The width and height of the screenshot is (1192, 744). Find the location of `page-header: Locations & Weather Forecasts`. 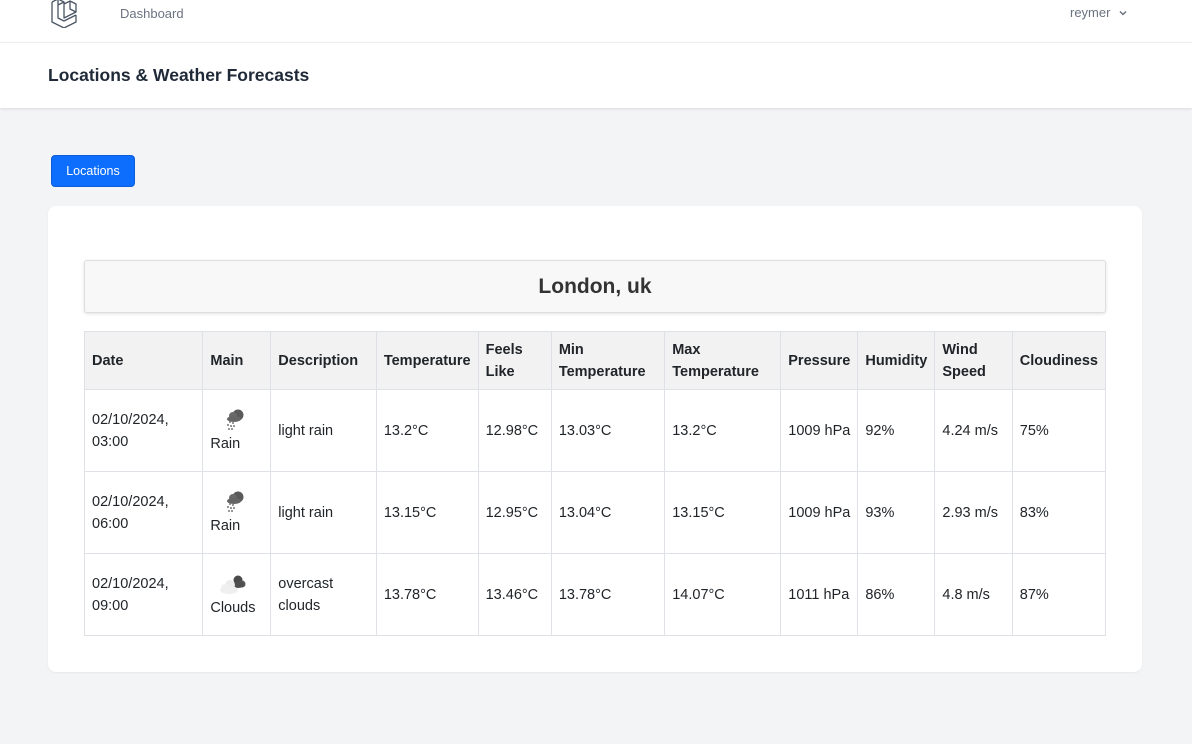

page-header: Locations & Weather Forecasts is located at coordinates (596, 75).